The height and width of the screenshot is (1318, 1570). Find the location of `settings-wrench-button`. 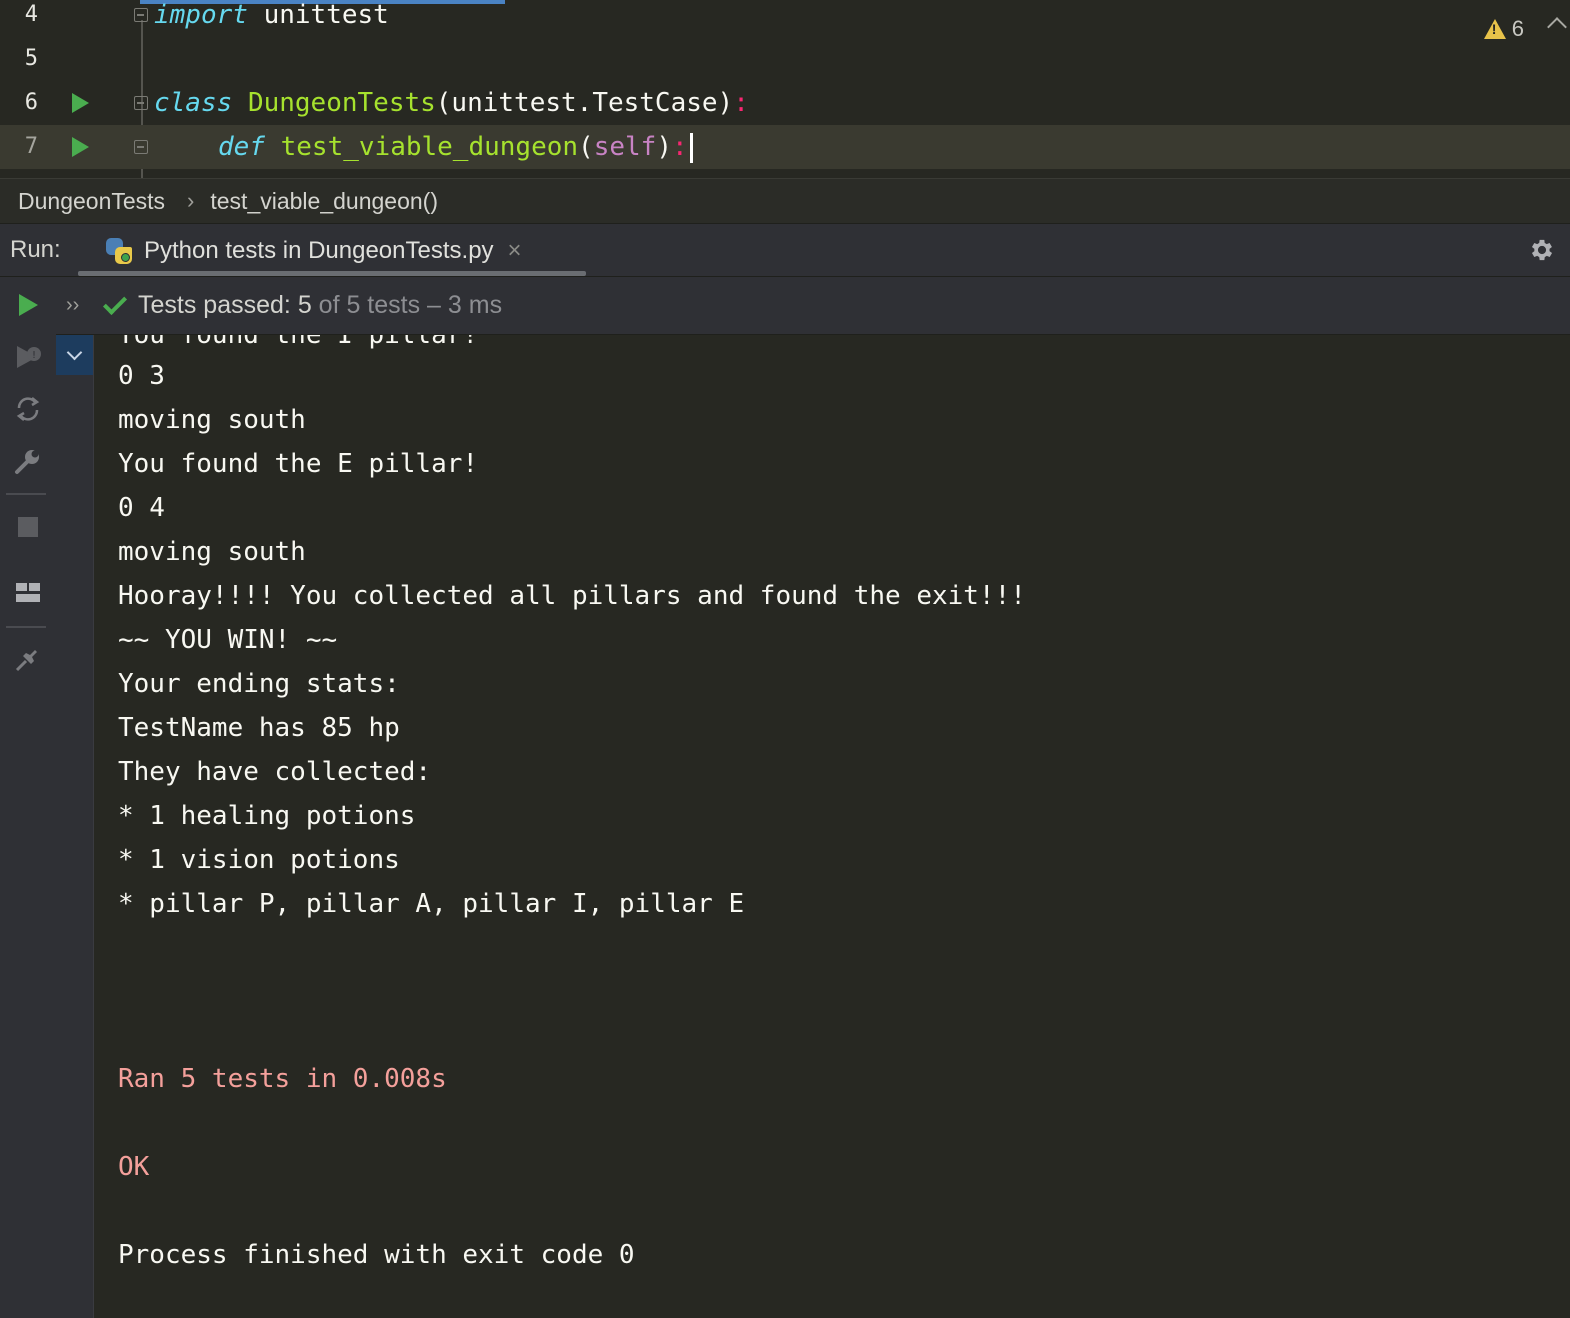

settings-wrench-button is located at coordinates (28, 461).